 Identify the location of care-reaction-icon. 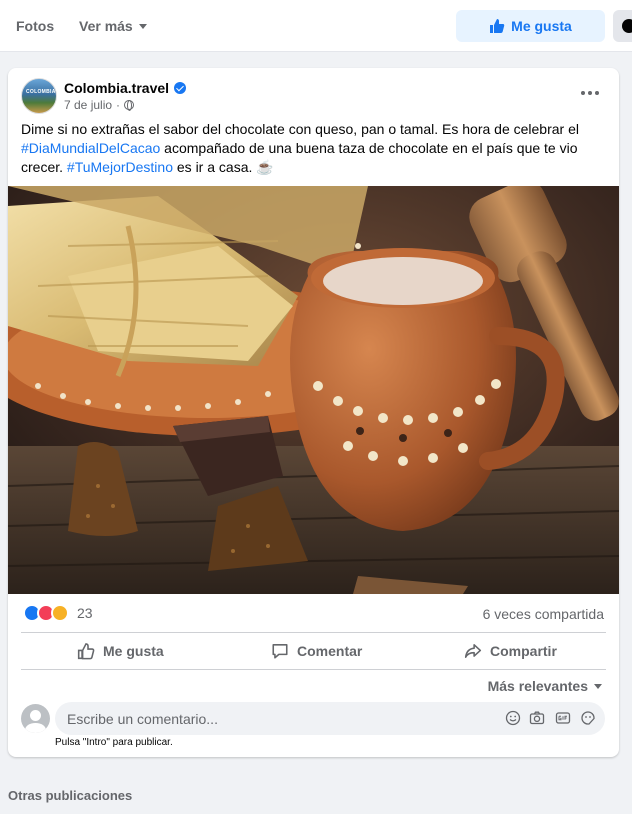
(60, 613).